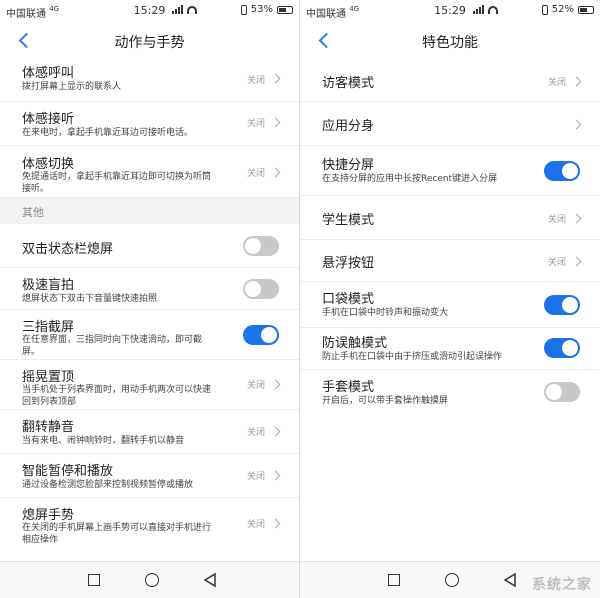 This screenshot has width=600, height=598. I want to click on page-title: 动作与手势, so click(149, 43).